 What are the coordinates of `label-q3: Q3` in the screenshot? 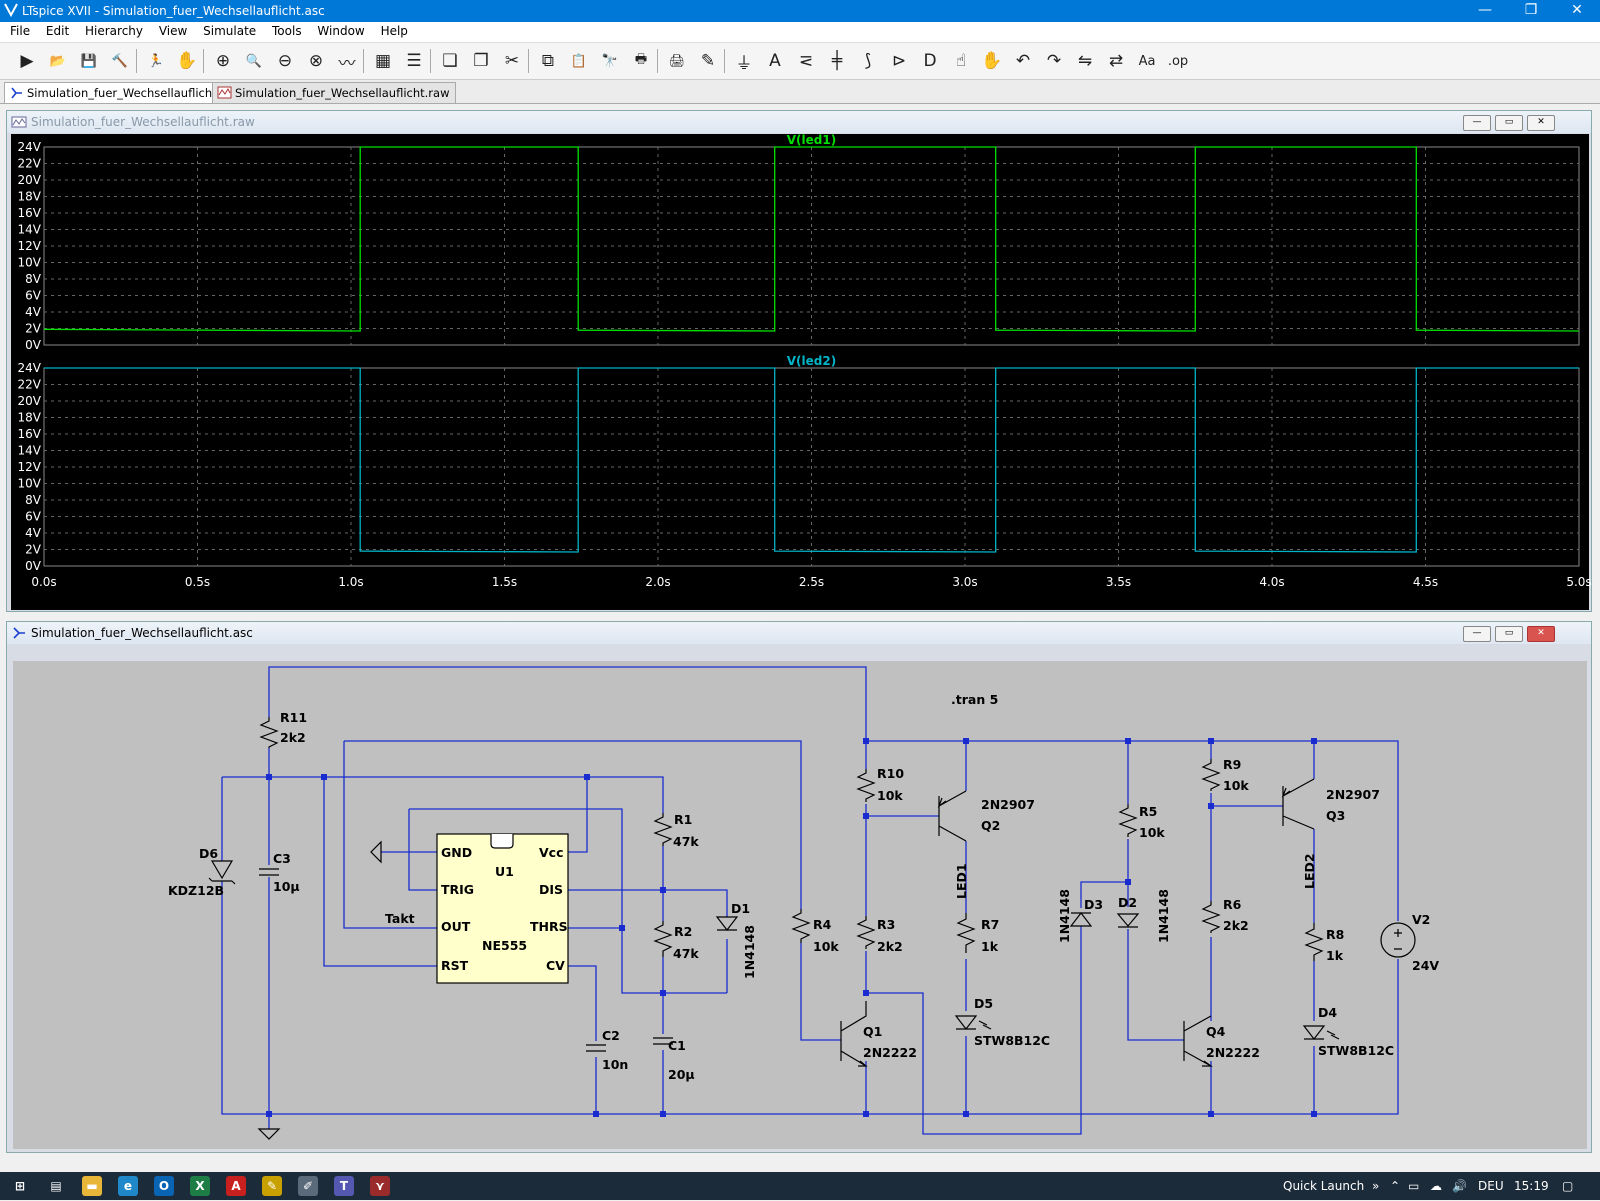 It's located at (1335, 815).